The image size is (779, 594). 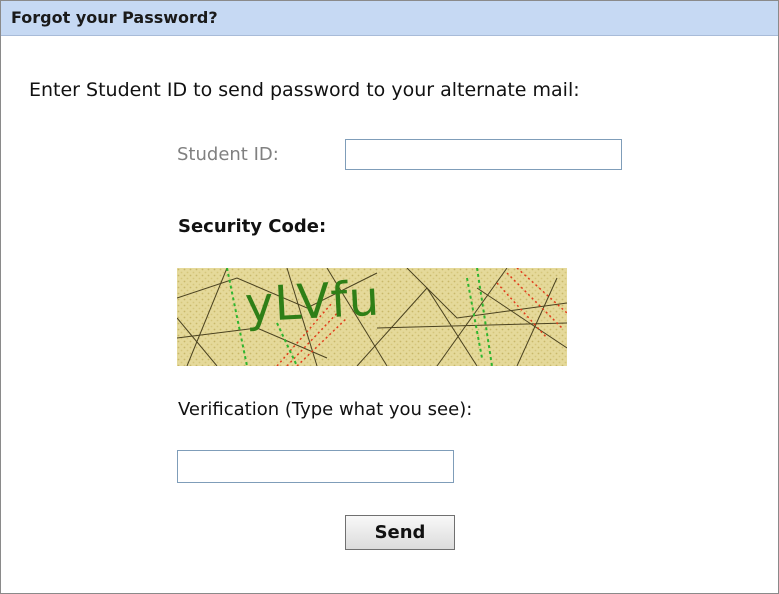 What do you see at coordinates (252, 226) in the screenshot?
I see `security-code-label: Security Code:` at bounding box center [252, 226].